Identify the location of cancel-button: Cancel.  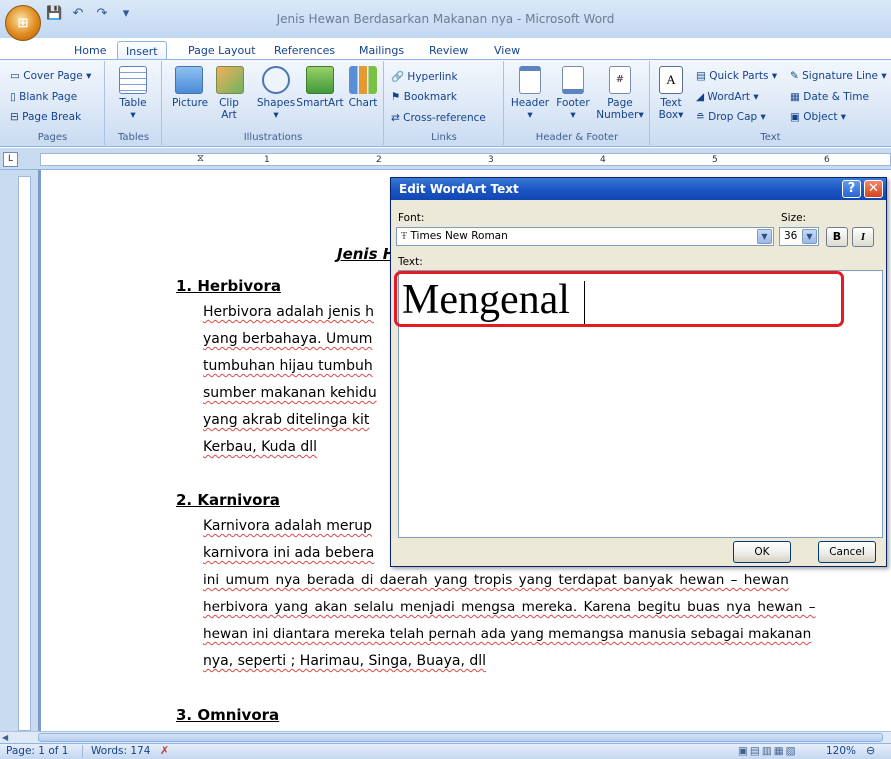
(847, 552).